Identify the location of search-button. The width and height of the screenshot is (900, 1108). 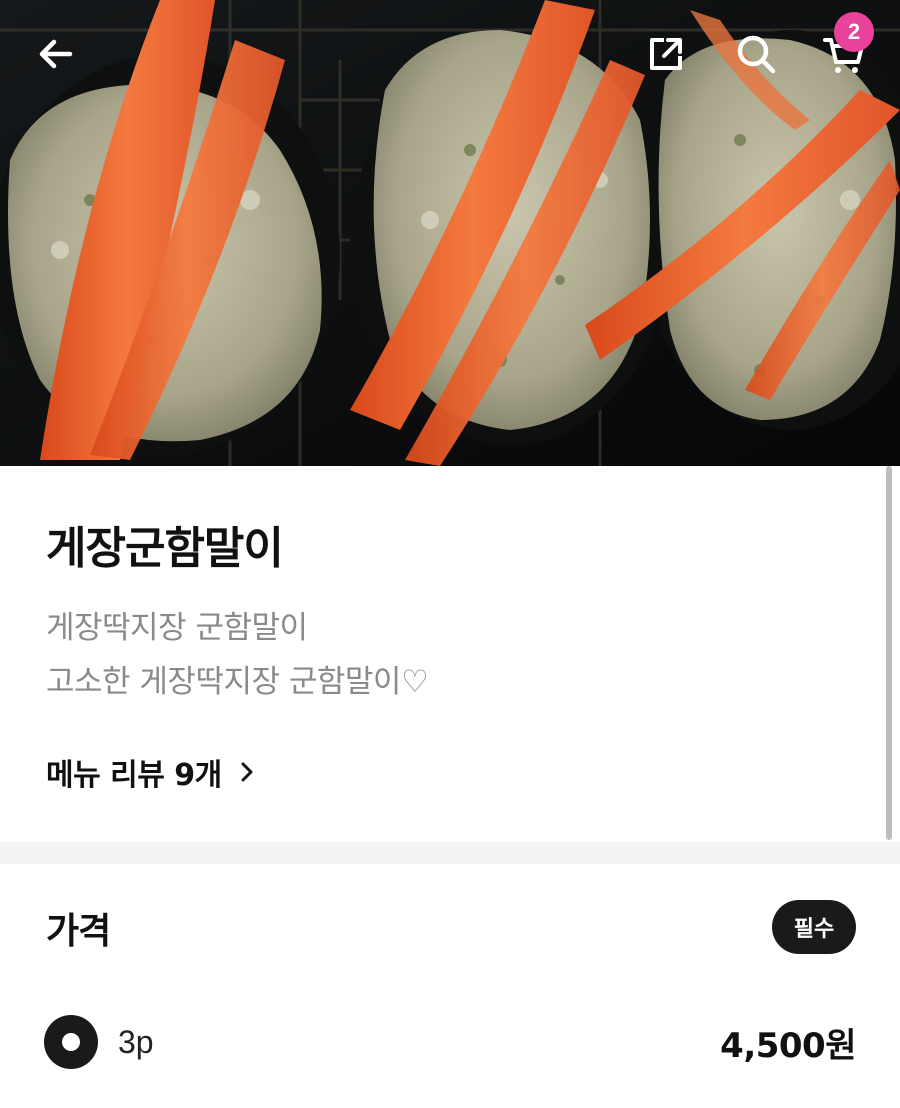
(756, 54).